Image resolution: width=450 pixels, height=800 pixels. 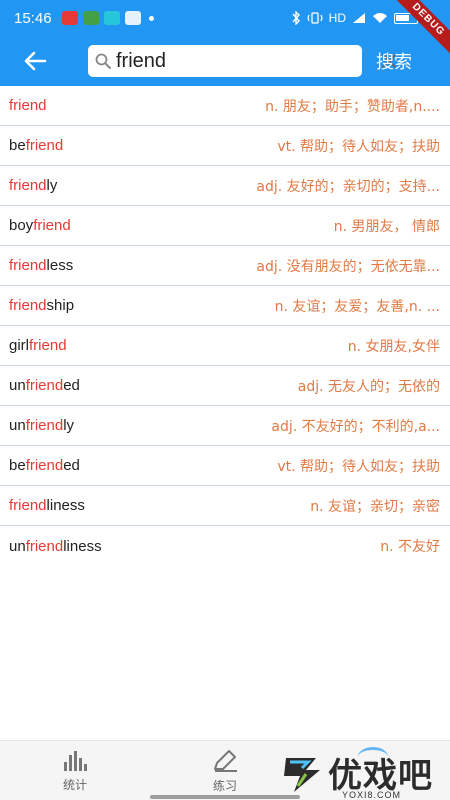 I want to click on word-suffix: less, so click(x=60, y=265).